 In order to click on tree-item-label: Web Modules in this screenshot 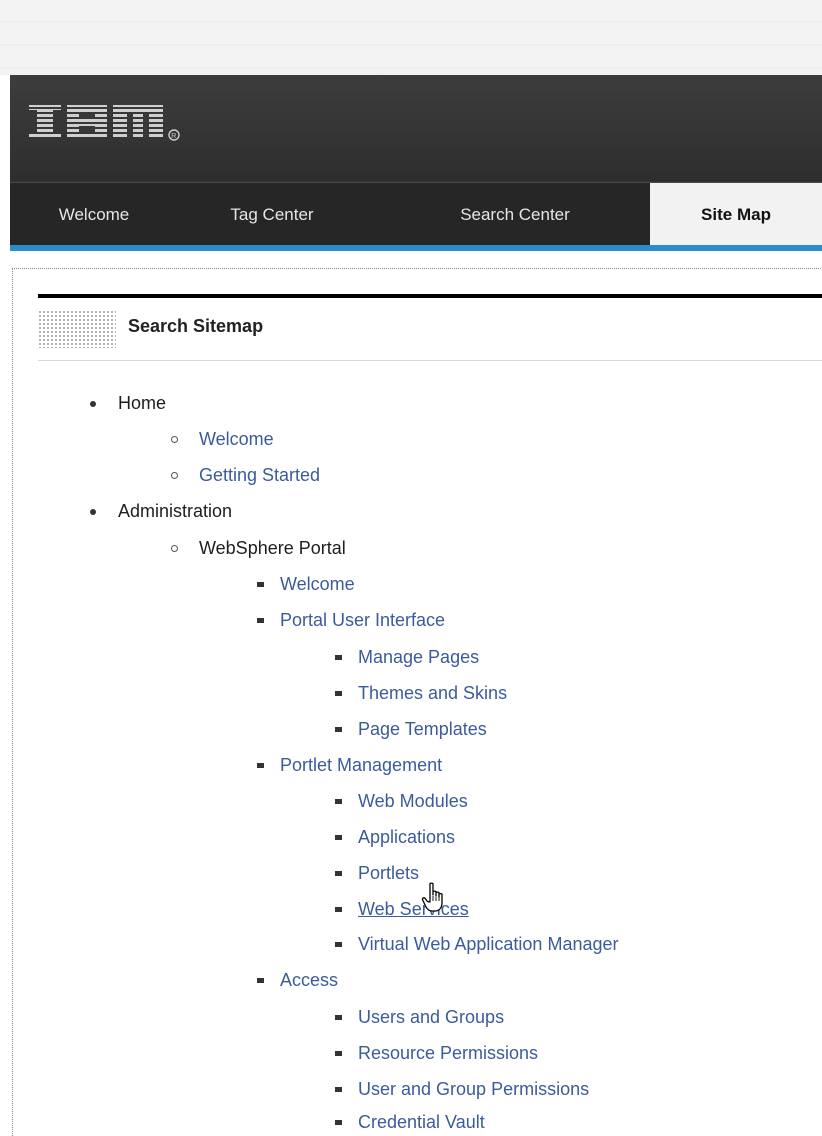, I will do `click(413, 801)`.